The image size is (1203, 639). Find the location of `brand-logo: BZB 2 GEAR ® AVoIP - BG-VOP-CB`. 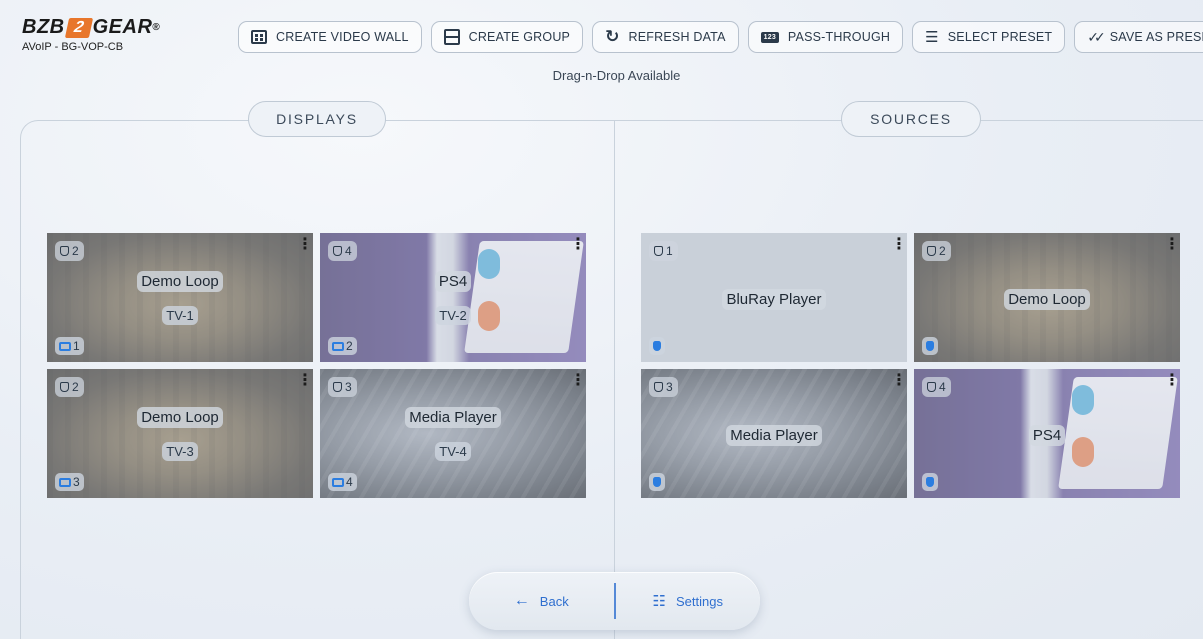

brand-logo: BZB 2 GEAR ® AVoIP - BG-VOP-CB is located at coordinates (91, 34).